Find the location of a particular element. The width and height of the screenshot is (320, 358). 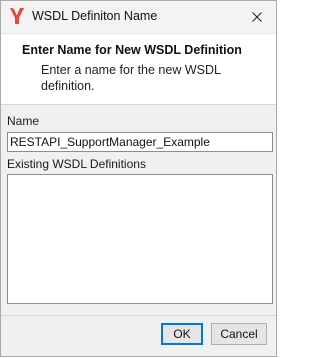

ok-button: OK is located at coordinates (182, 334).